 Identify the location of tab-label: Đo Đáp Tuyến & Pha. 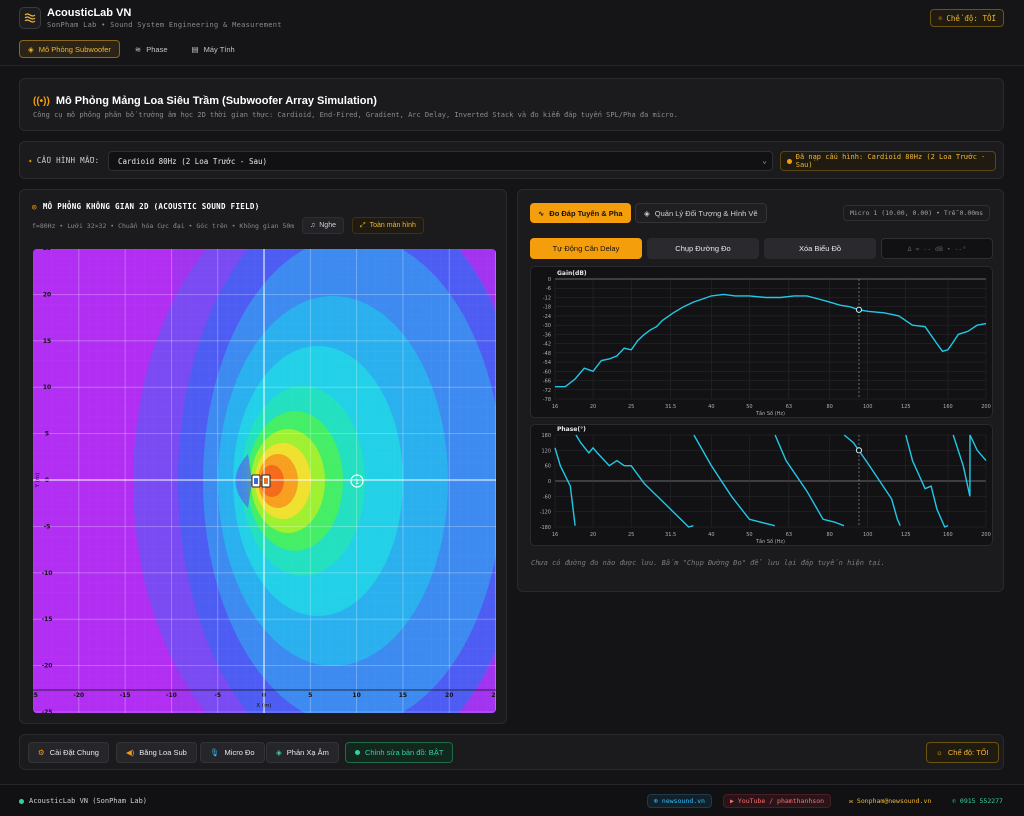
(586, 213).